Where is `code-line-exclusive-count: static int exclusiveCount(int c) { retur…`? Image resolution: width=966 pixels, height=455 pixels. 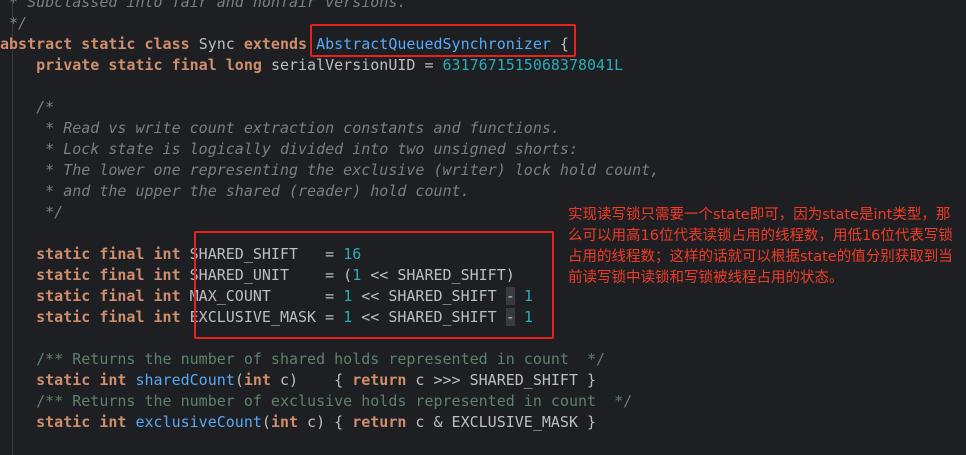
code-line-exclusive-count: static int exclusiveCount(int c) { retur… is located at coordinates (298, 422).